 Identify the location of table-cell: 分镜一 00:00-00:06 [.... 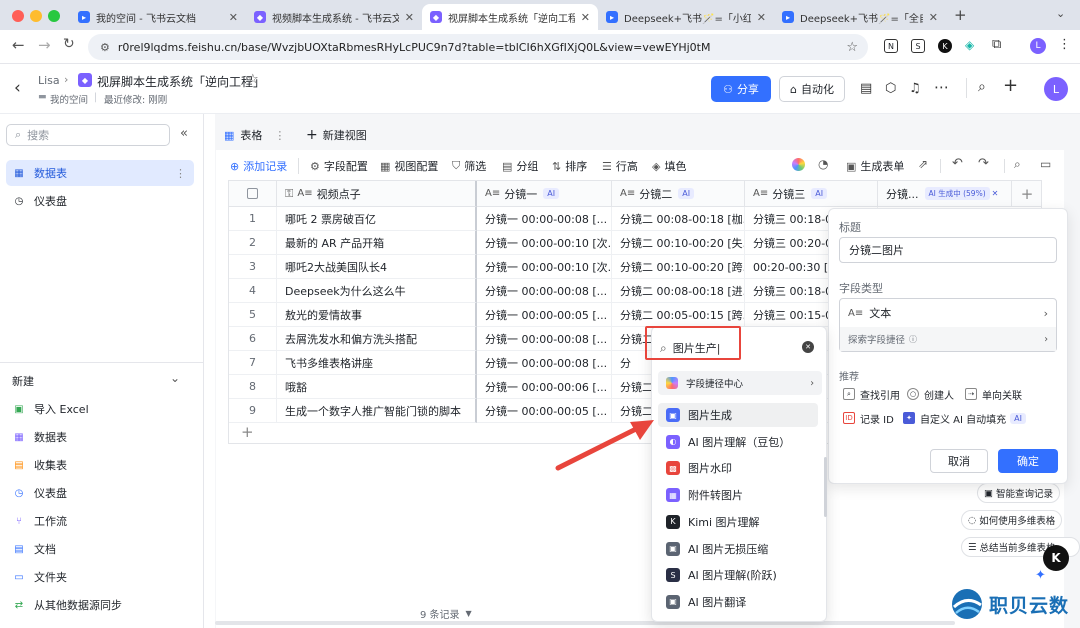
(544, 387).